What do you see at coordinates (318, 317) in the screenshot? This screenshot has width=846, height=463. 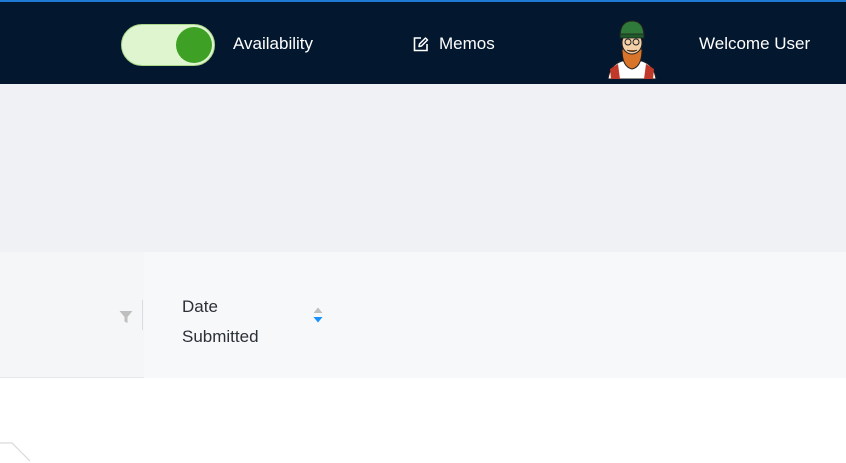 I see `sort-icon` at bounding box center [318, 317].